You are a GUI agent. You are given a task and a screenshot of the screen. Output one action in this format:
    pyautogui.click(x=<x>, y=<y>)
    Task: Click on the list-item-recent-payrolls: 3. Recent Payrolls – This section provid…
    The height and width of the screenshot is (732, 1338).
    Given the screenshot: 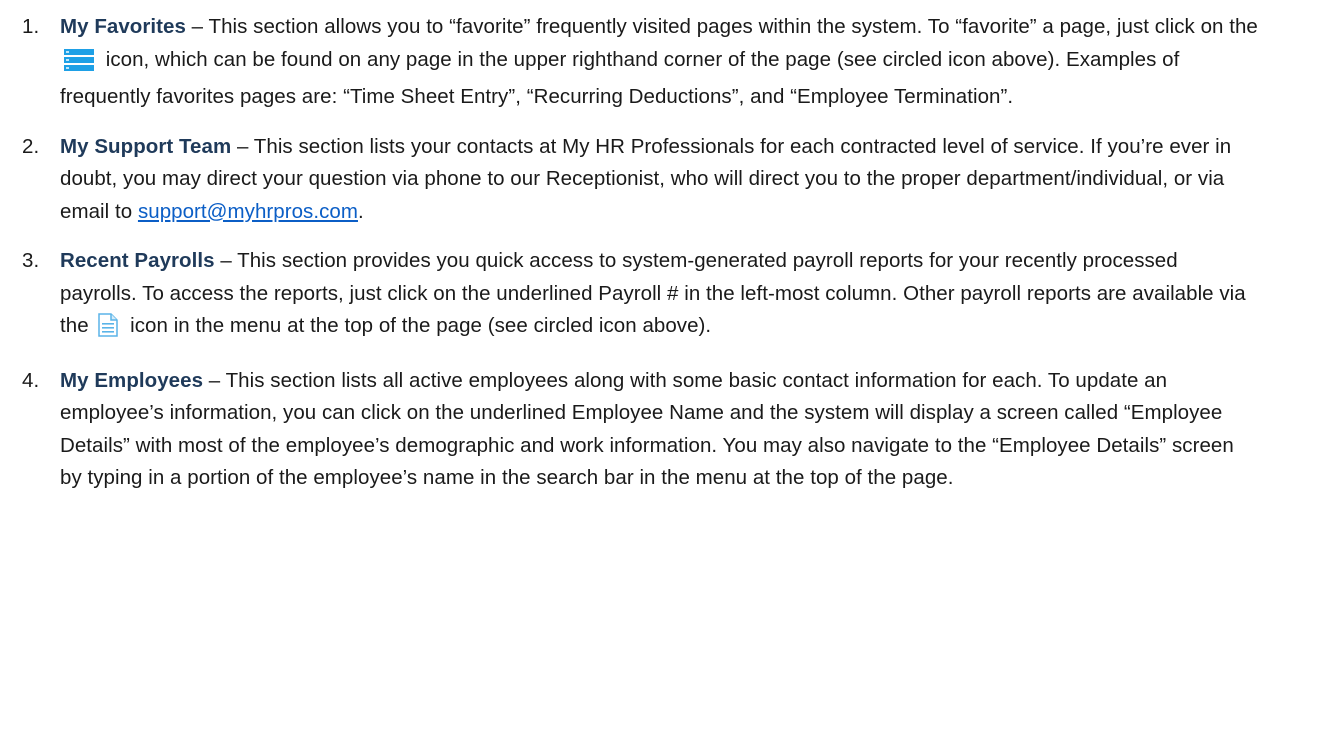 What is the action you would take?
    pyautogui.click(x=665, y=296)
    